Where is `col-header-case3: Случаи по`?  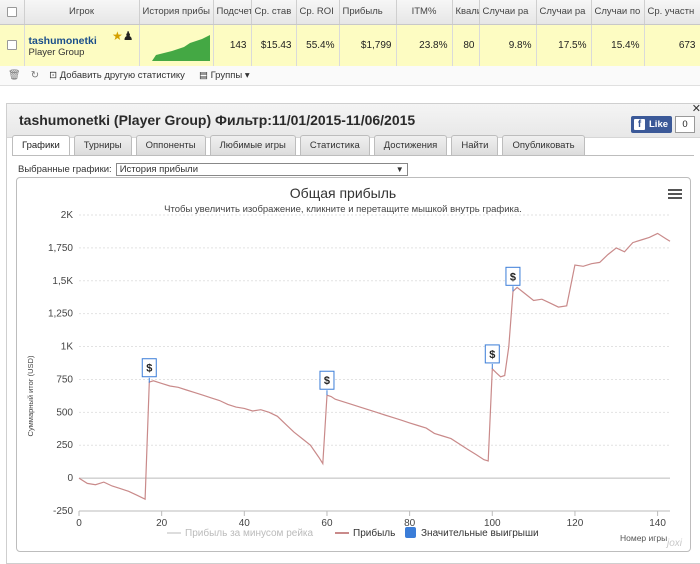
col-header-case3: Случаи по is located at coordinates (618, 12).